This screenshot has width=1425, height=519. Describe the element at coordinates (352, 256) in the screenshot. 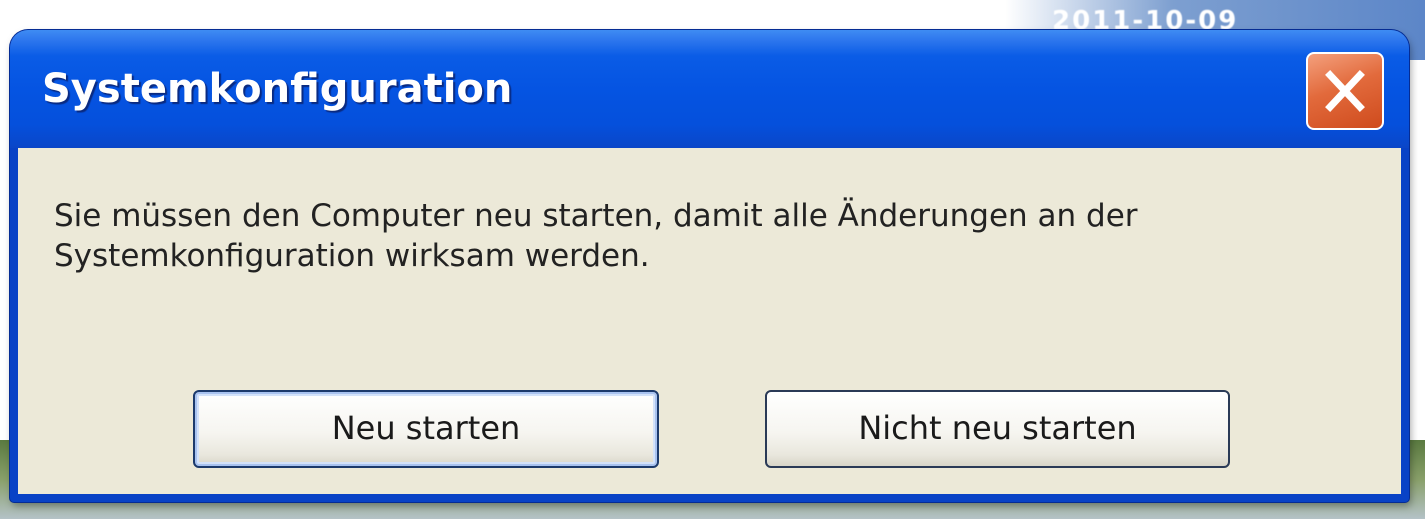

I see `dialog-message-line-2: Systemkonfiguration wirksam werden.` at that location.